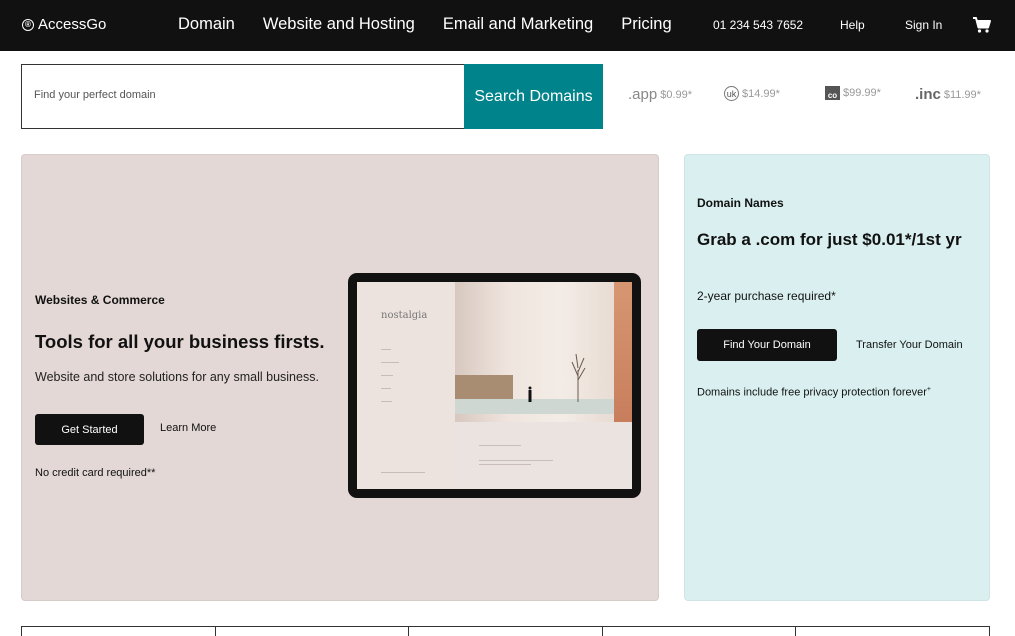 This screenshot has width=1015, height=636. What do you see at coordinates (543, 455) in the screenshot?
I see `tablet-content` at bounding box center [543, 455].